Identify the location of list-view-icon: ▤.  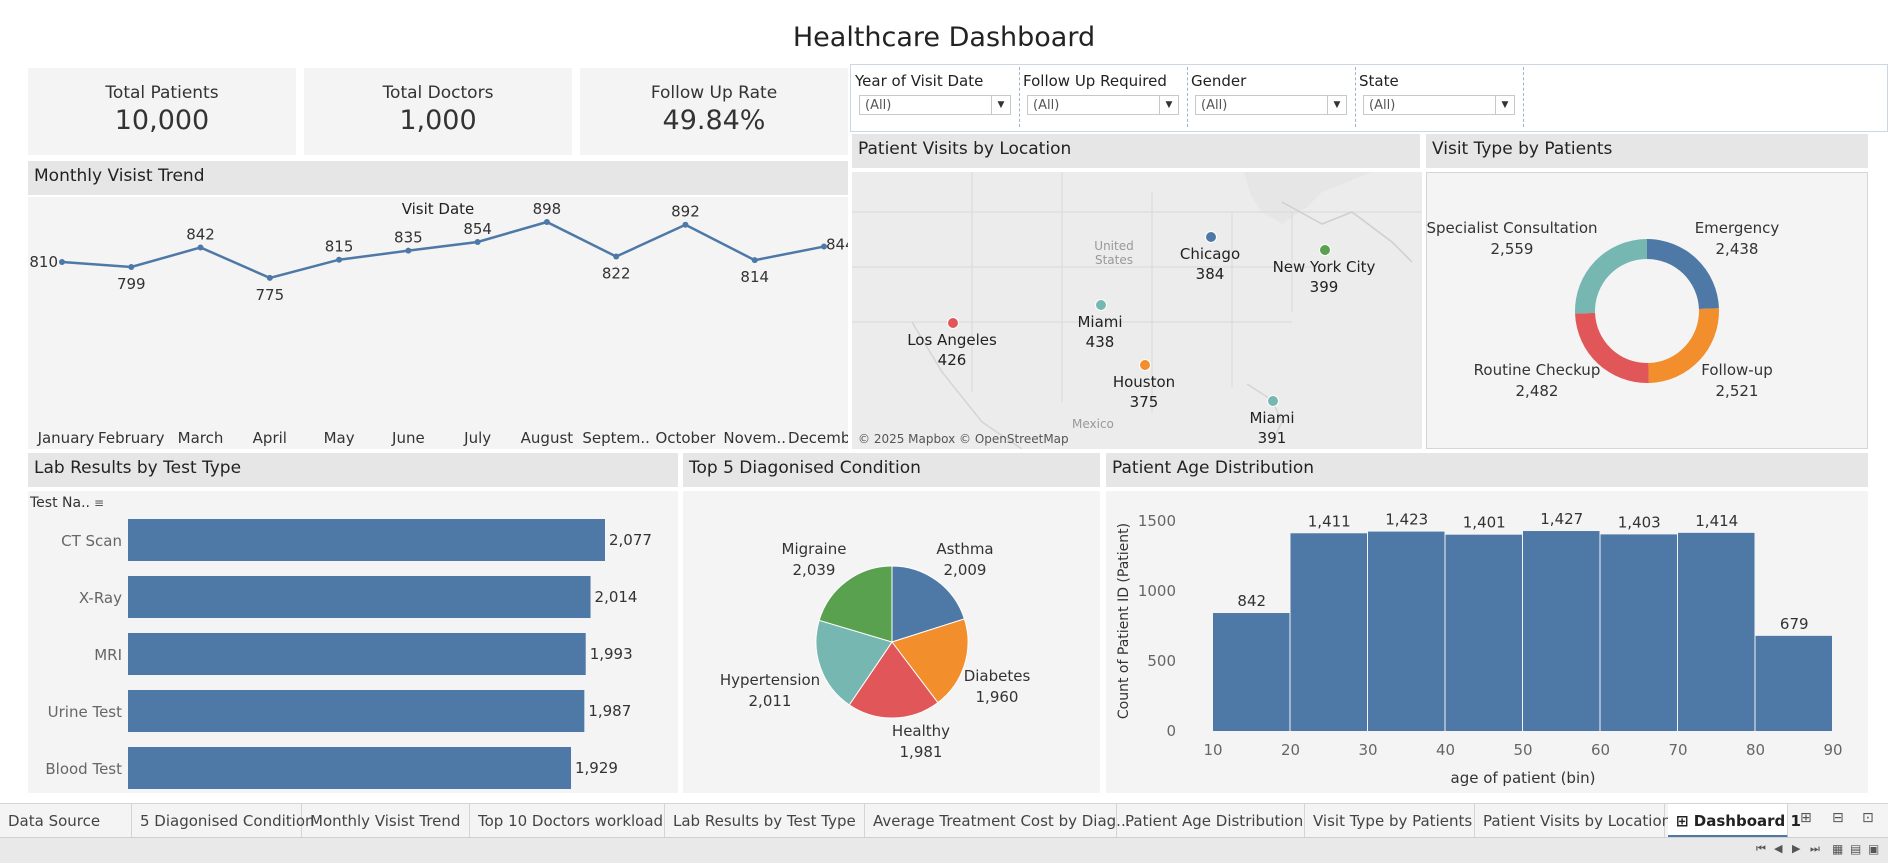
(1855, 849).